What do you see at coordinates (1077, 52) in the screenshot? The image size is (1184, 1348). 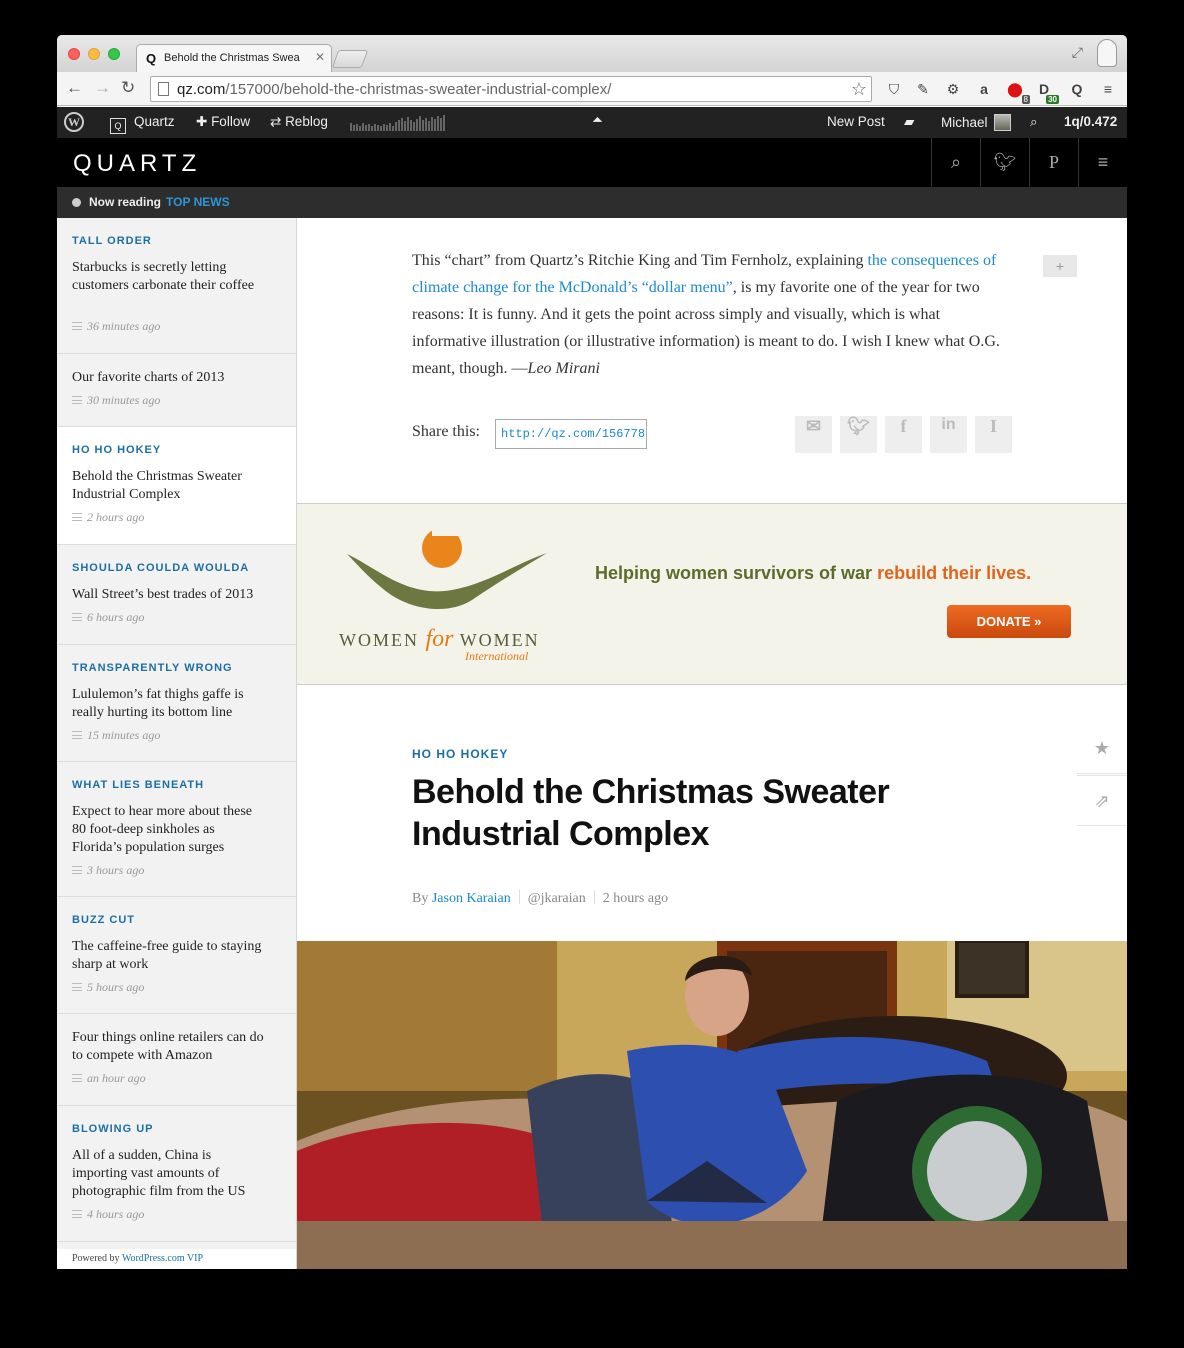 I see `fullscreen-icon: ⤢` at bounding box center [1077, 52].